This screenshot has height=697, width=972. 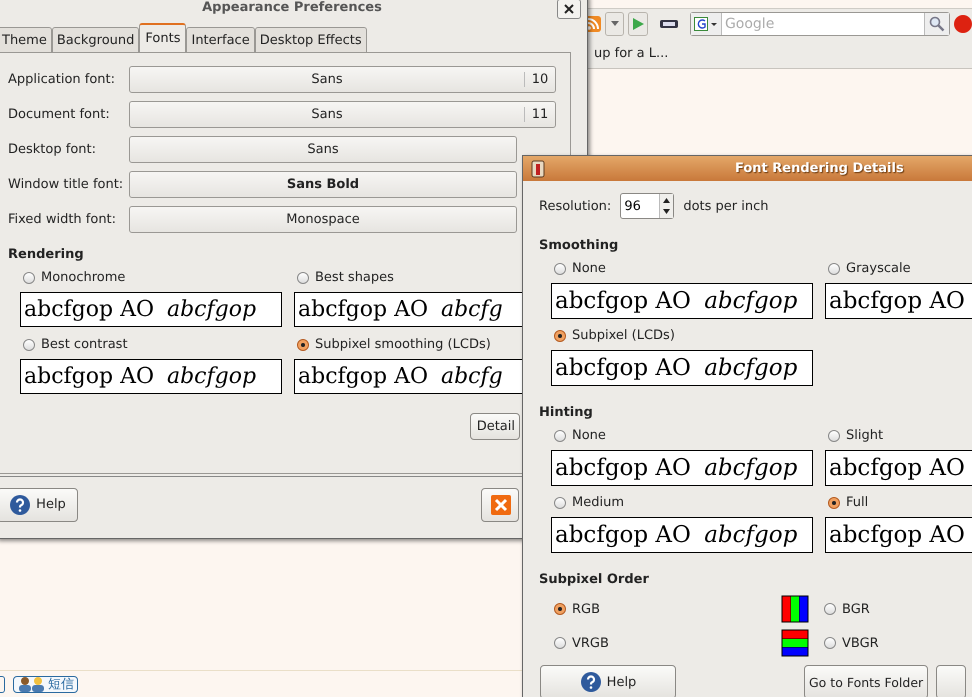 What do you see at coordinates (819, 168) in the screenshot?
I see `window-title: Font Rendering Details` at bounding box center [819, 168].